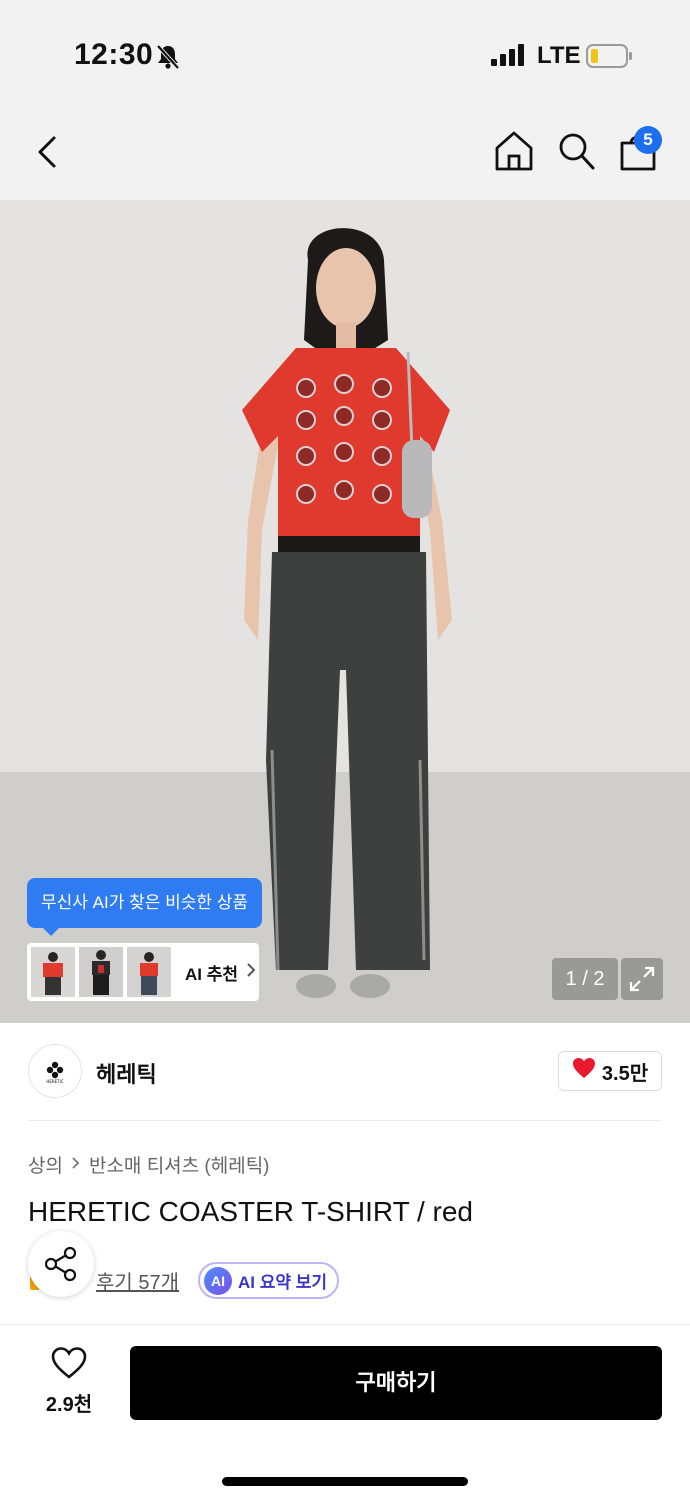 This screenshot has height=1500, width=690. What do you see at coordinates (45, 1164) in the screenshot?
I see `breadcrumb-category: 상의` at bounding box center [45, 1164].